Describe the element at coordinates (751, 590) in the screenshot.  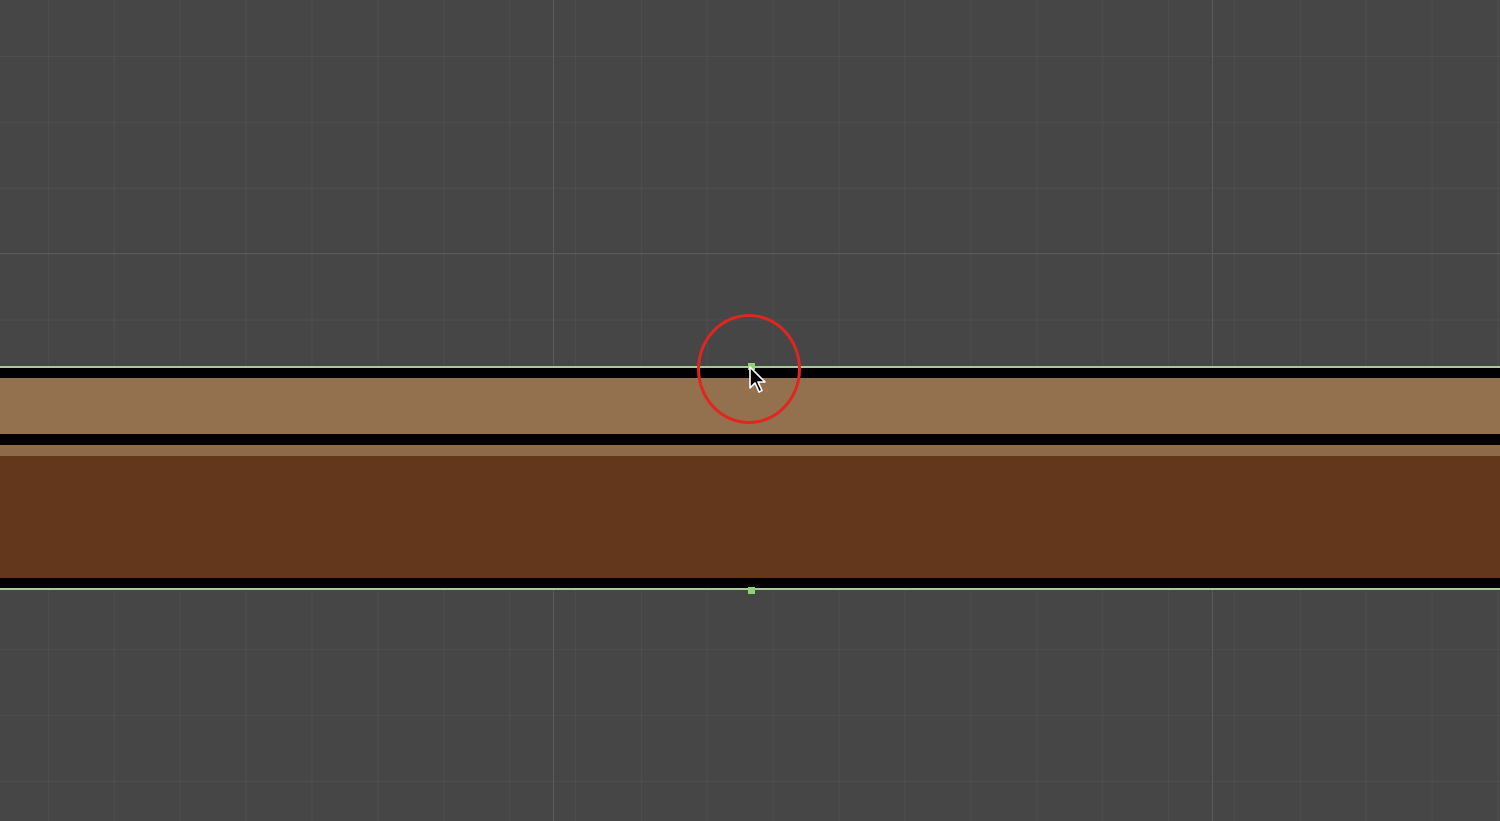
I see `bottom-center-handle` at that location.